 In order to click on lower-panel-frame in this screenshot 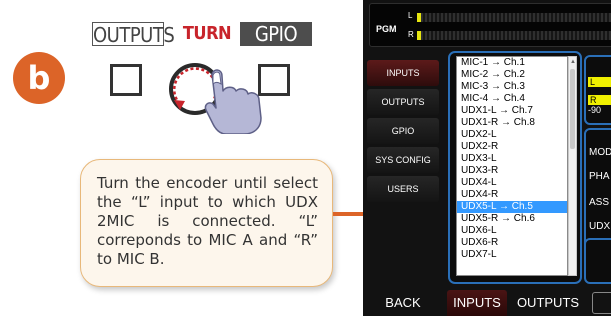, I will do `click(597, 261)`.